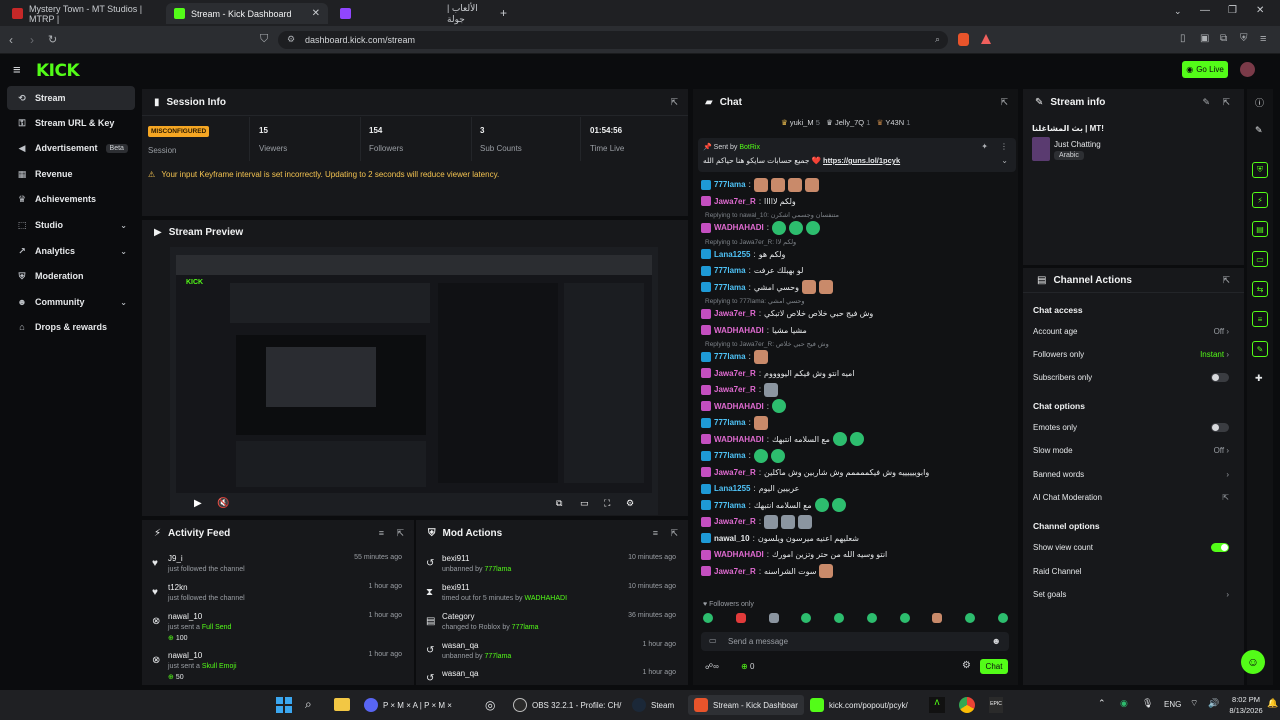 This screenshot has height=720, width=1280. Describe the element at coordinates (1263, 39) in the screenshot. I see `menu-icon: ≡` at that location.